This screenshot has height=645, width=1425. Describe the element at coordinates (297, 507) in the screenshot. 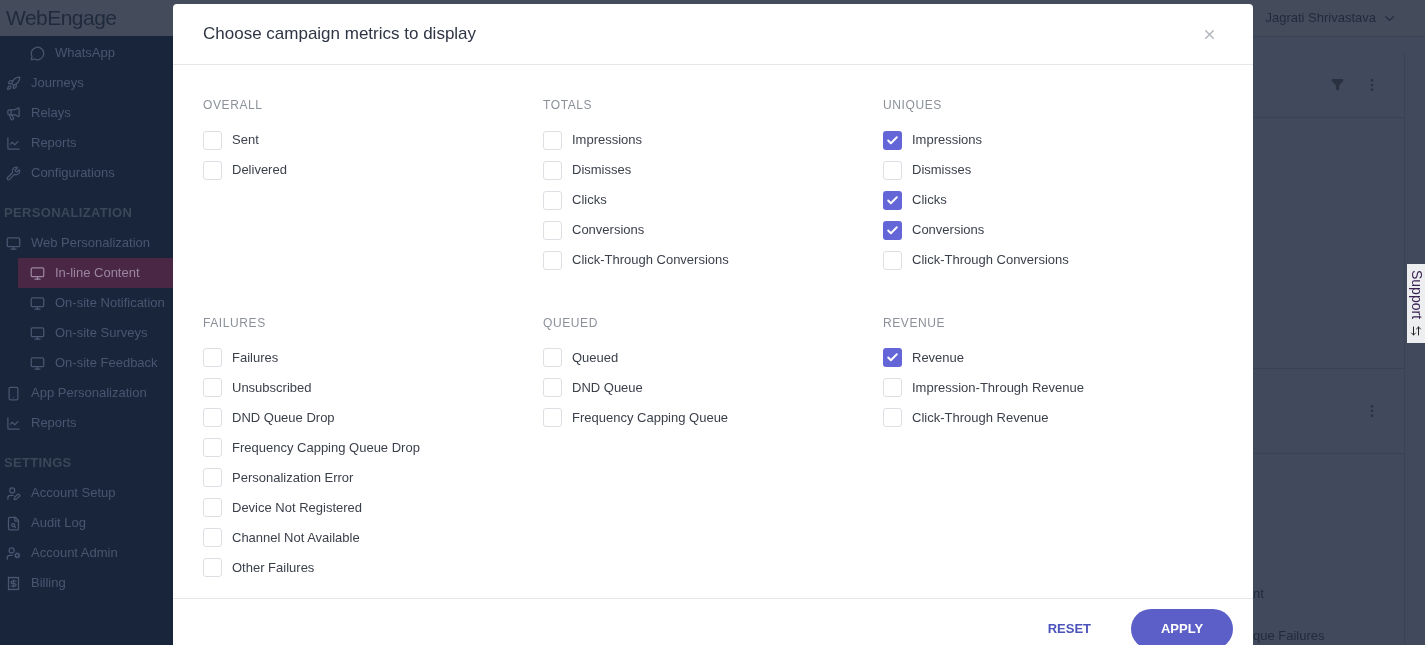

I see `checkbox-label: Device Not Registered` at that location.